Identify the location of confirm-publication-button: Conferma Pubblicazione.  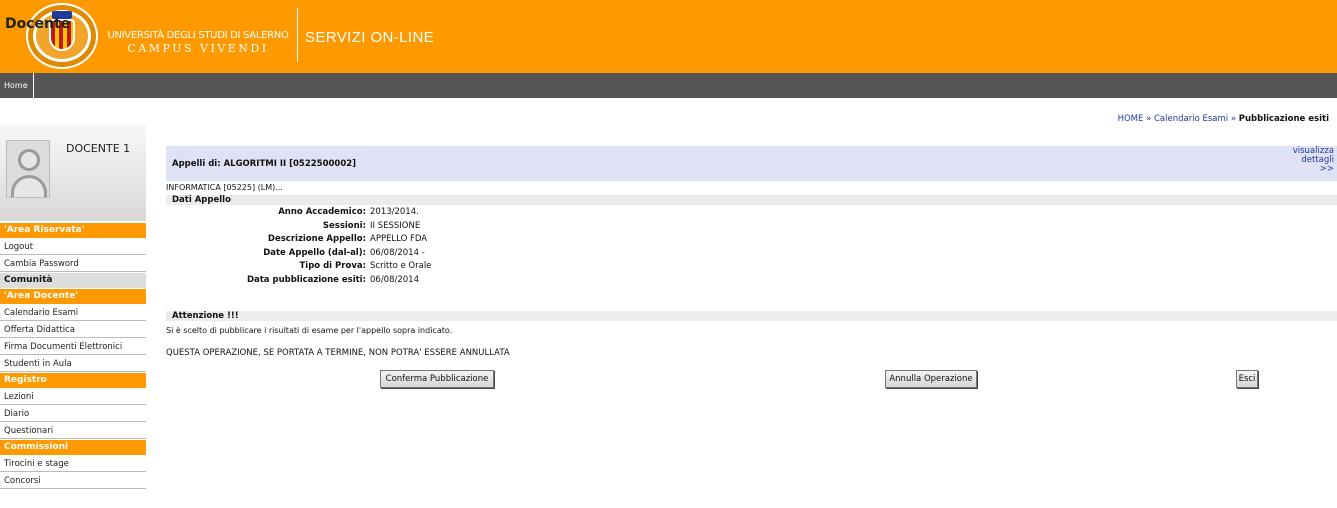
(437, 379).